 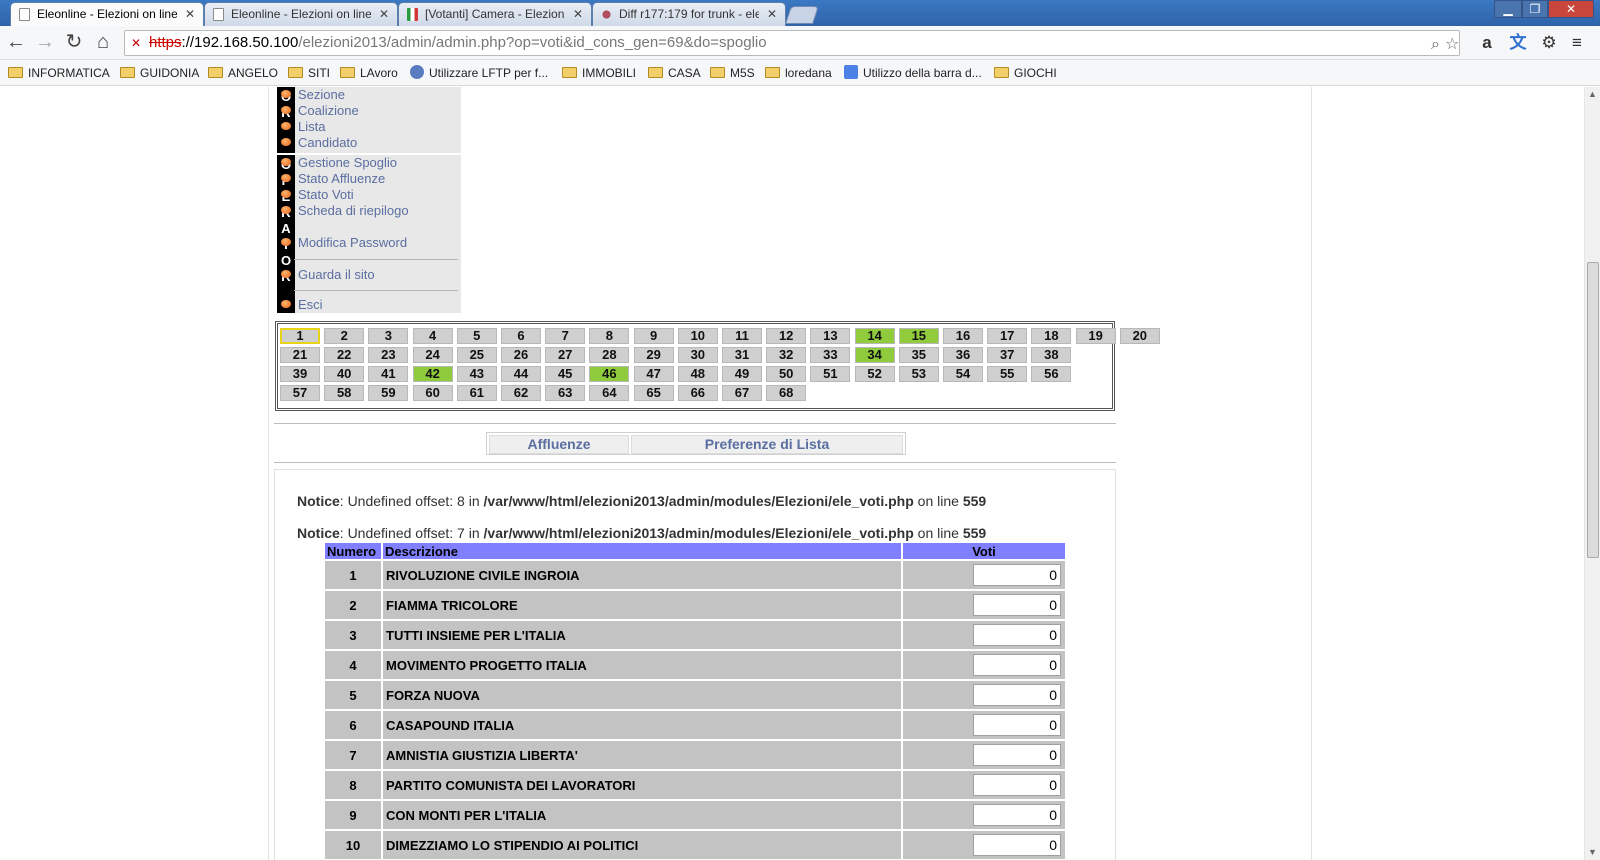 What do you see at coordinates (59, 73) in the screenshot?
I see `bookmark-item: INFORMATICA` at bounding box center [59, 73].